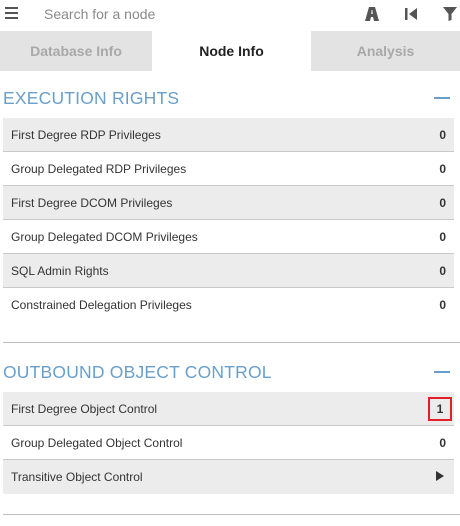 This screenshot has width=460, height=526. Describe the element at coordinates (11, 13) in the screenshot. I see `menu-icon` at that location.